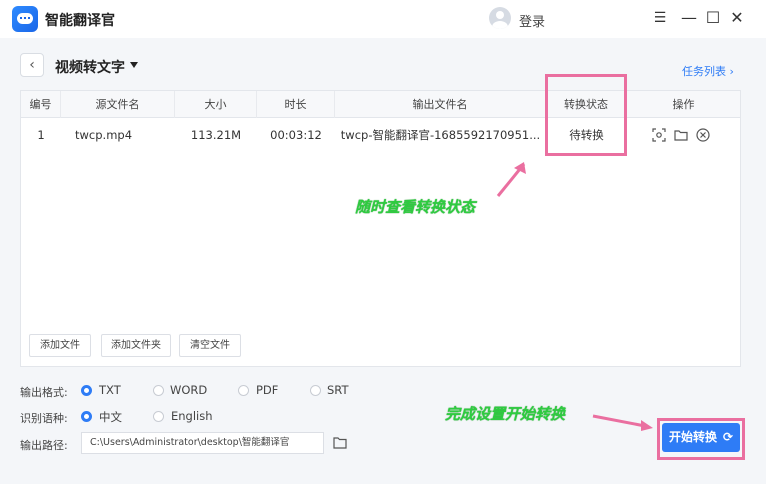 This screenshot has height=484, width=766. Describe the element at coordinates (192, 416) in the screenshot. I see `option-english: English` at that location.